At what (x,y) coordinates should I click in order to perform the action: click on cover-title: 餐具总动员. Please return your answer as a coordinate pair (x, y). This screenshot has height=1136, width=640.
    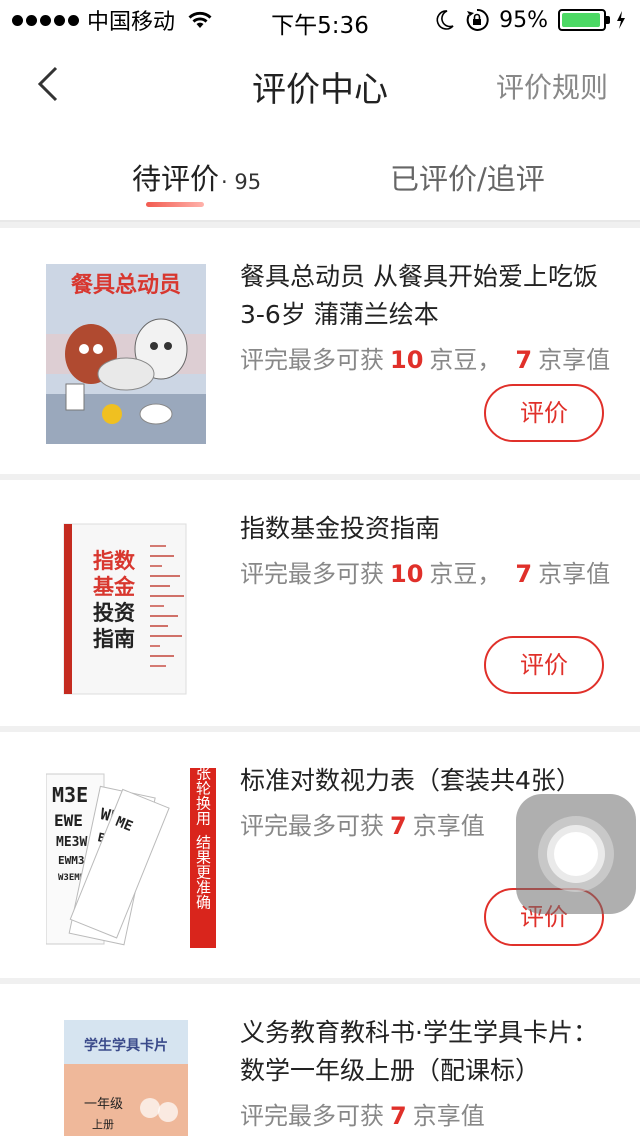
    Looking at the image, I should click on (126, 285).